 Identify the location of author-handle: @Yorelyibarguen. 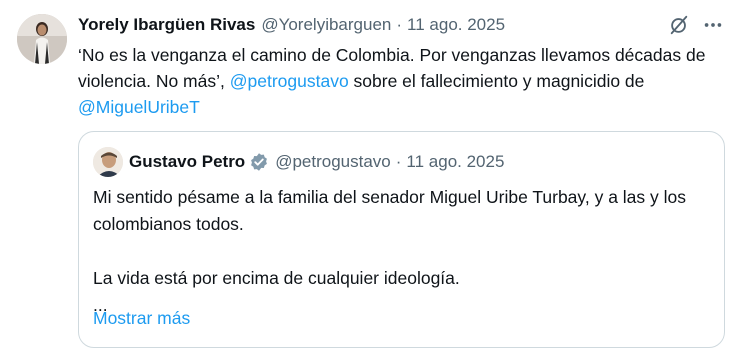
(326, 25).